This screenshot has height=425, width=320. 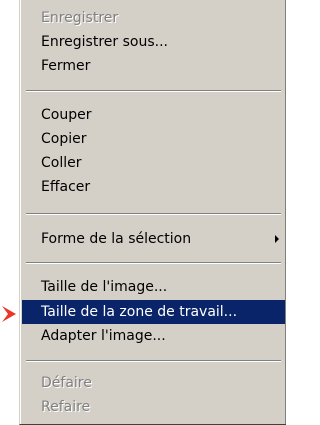 What do you see at coordinates (9, 314) in the screenshot?
I see `red-arrow-pointer-icon` at bounding box center [9, 314].